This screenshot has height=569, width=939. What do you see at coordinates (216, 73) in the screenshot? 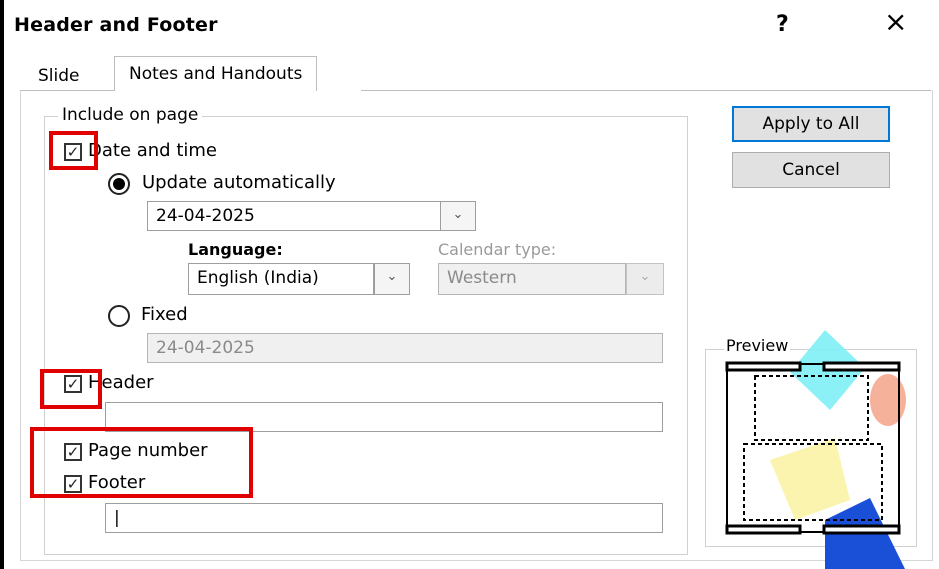
I see `tab-notes-and-handouts: Notes and Handouts` at bounding box center [216, 73].